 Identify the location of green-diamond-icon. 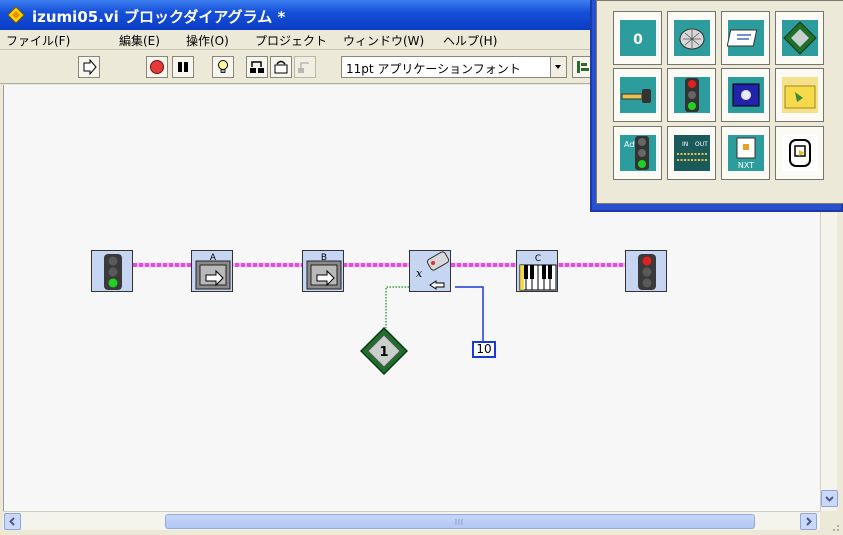
(800, 38).